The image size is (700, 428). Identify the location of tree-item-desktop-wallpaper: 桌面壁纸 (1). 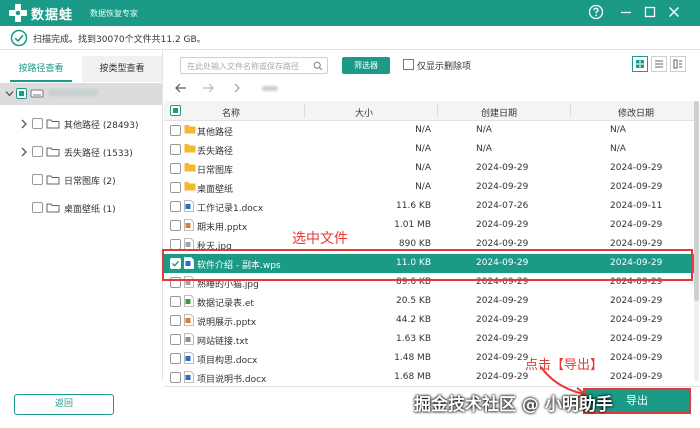
(81, 208).